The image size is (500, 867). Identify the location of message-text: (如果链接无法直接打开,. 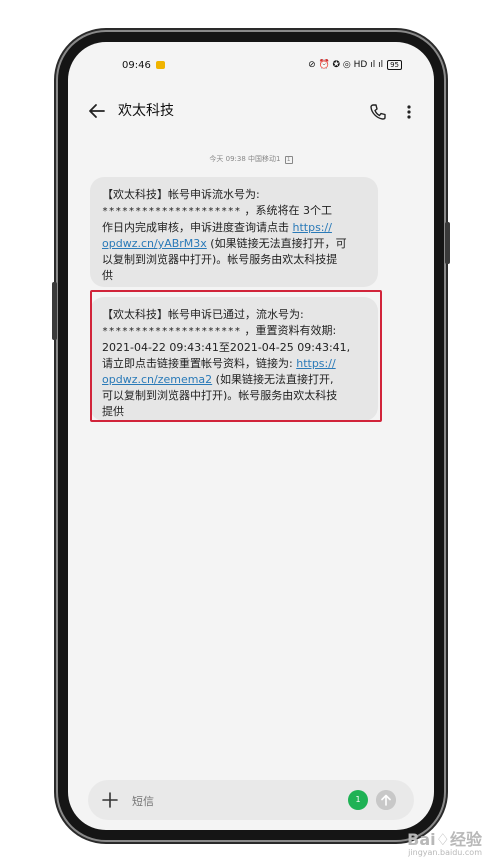
(274, 379).